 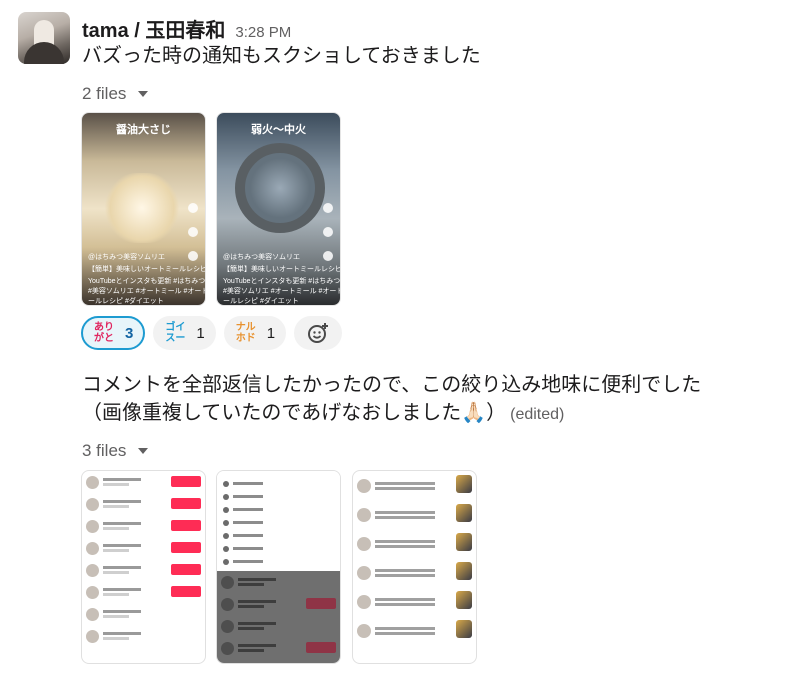 What do you see at coordinates (245, 327) in the screenshot?
I see `emoji-text: ナル` at bounding box center [245, 327].